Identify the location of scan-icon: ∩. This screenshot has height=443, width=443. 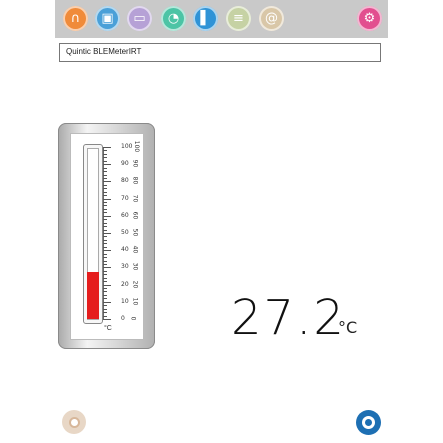
(75, 18).